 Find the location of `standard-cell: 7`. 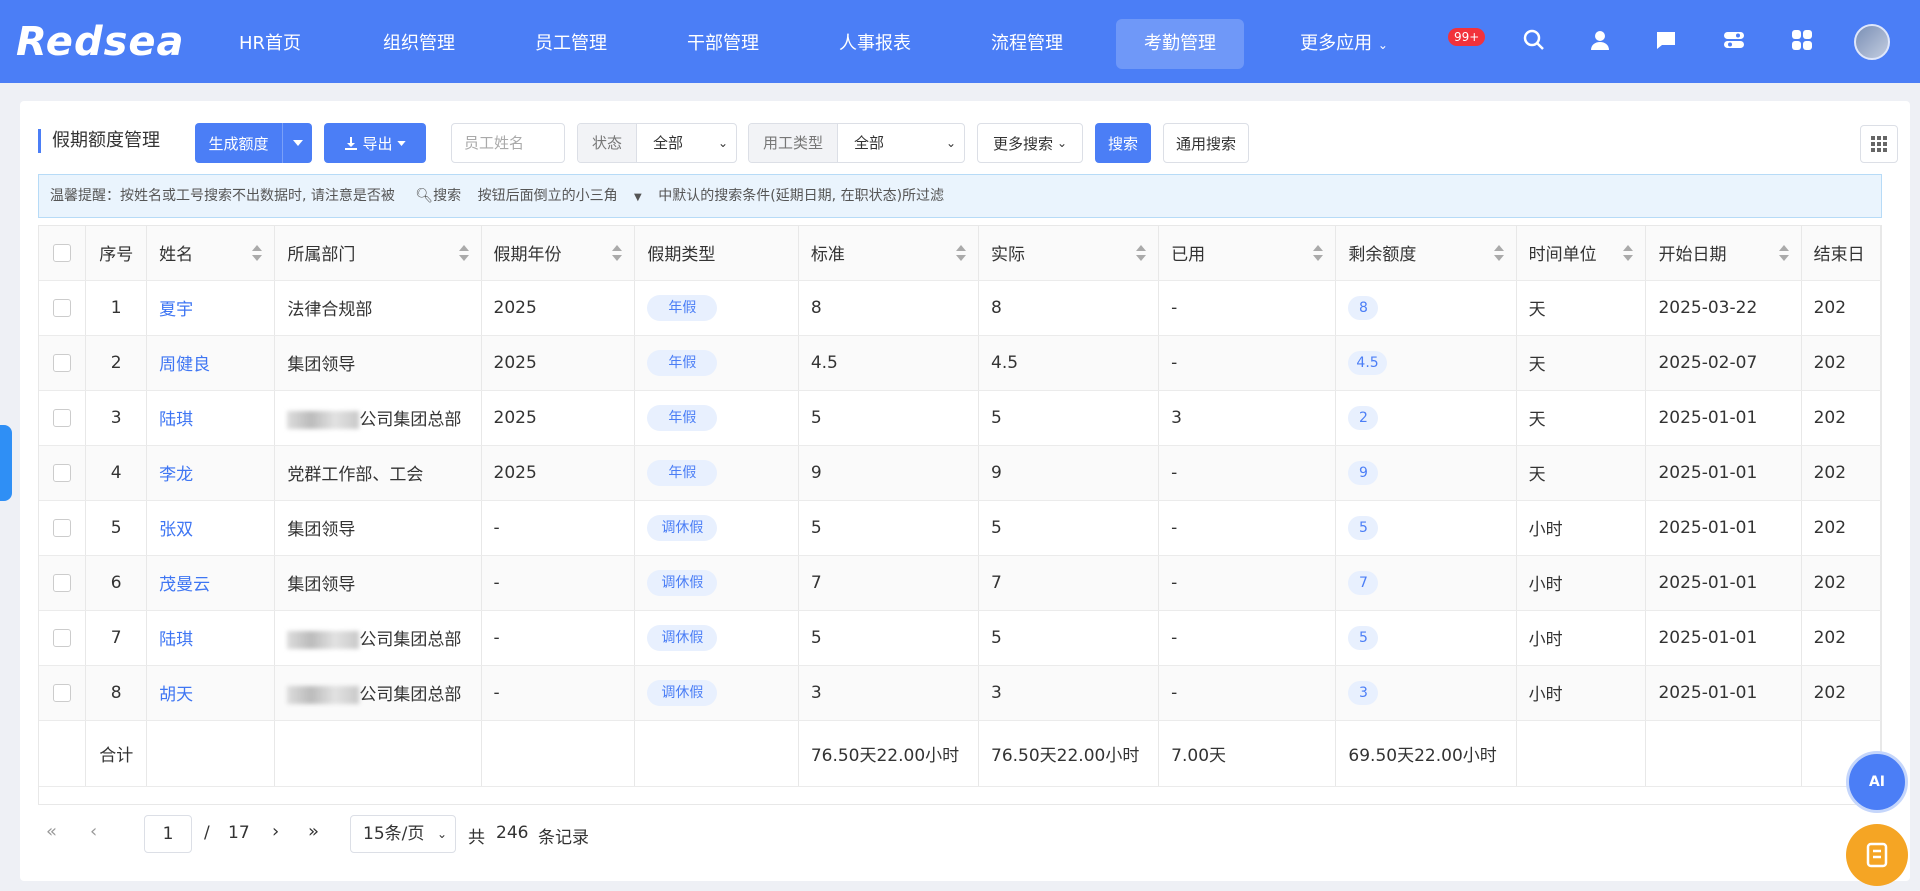

standard-cell: 7 is located at coordinates (889, 583).